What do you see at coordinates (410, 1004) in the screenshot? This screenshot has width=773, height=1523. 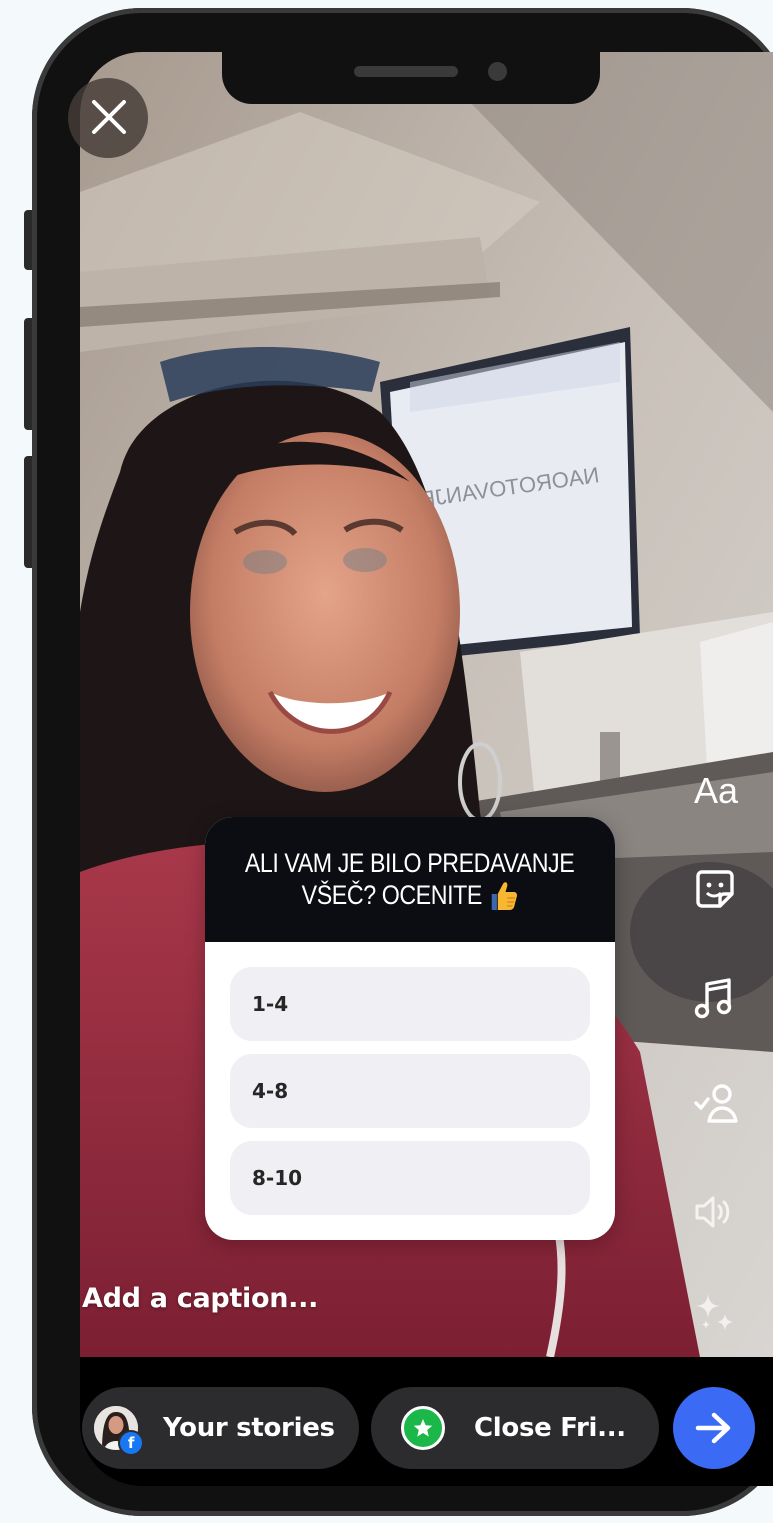 I see `poll-option-1: 1-4` at bounding box center [410, 1004].